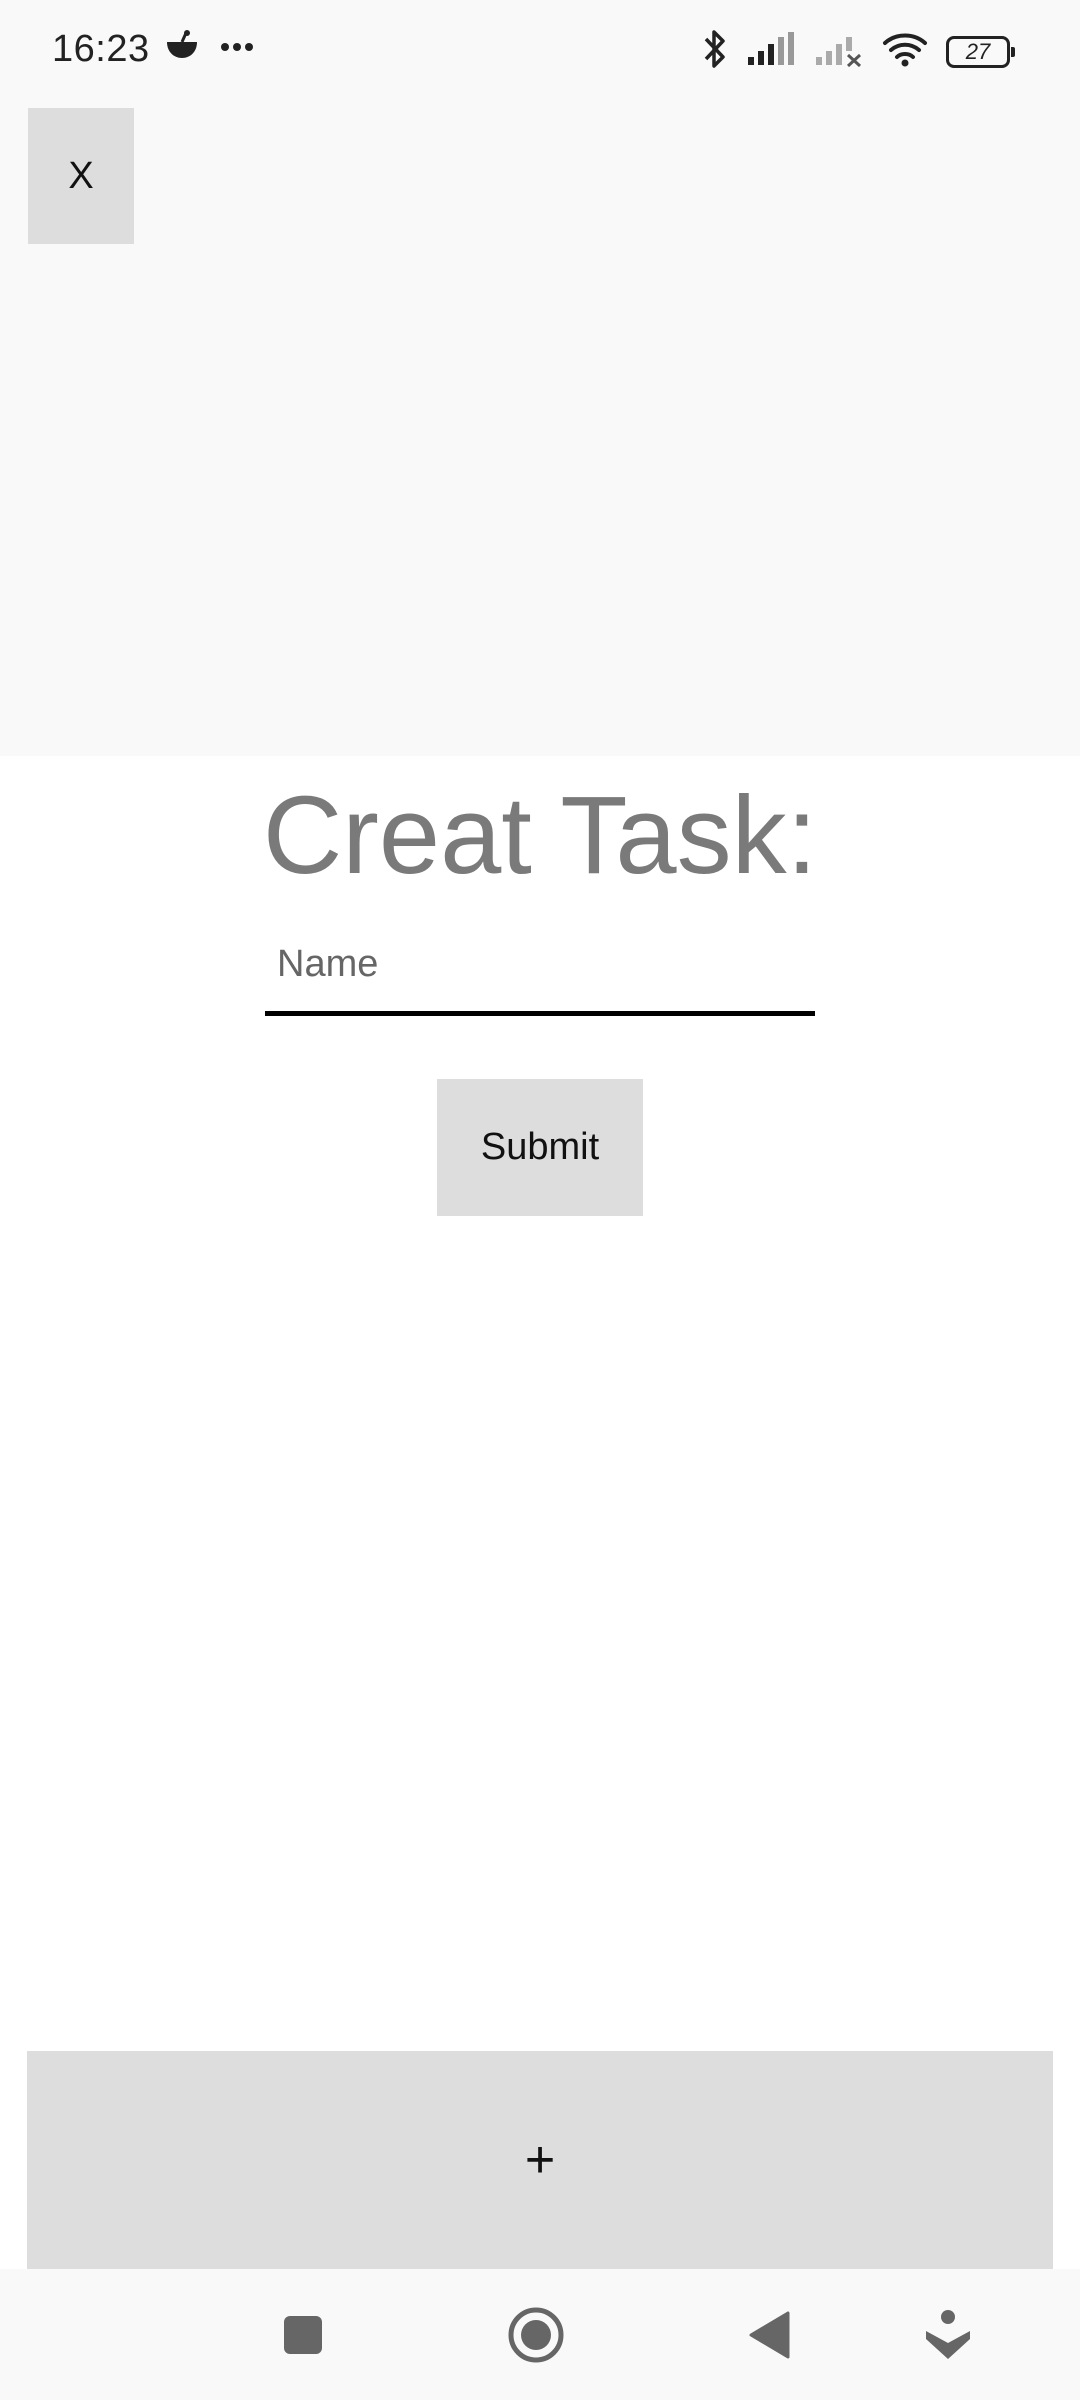 The image size is (1080, 2400). I want to click on home-circle-icon, so click(536, 2334).